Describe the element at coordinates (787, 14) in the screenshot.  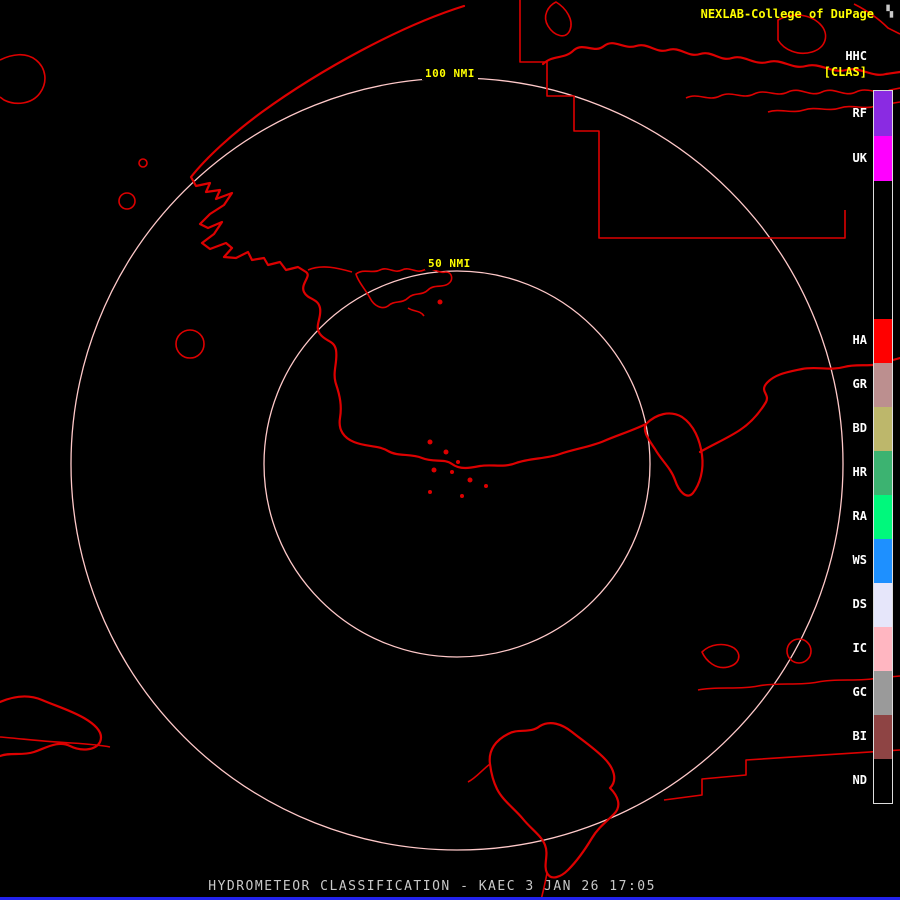
I see `brand-title: NEXLAB-College of DuPage` at that location.